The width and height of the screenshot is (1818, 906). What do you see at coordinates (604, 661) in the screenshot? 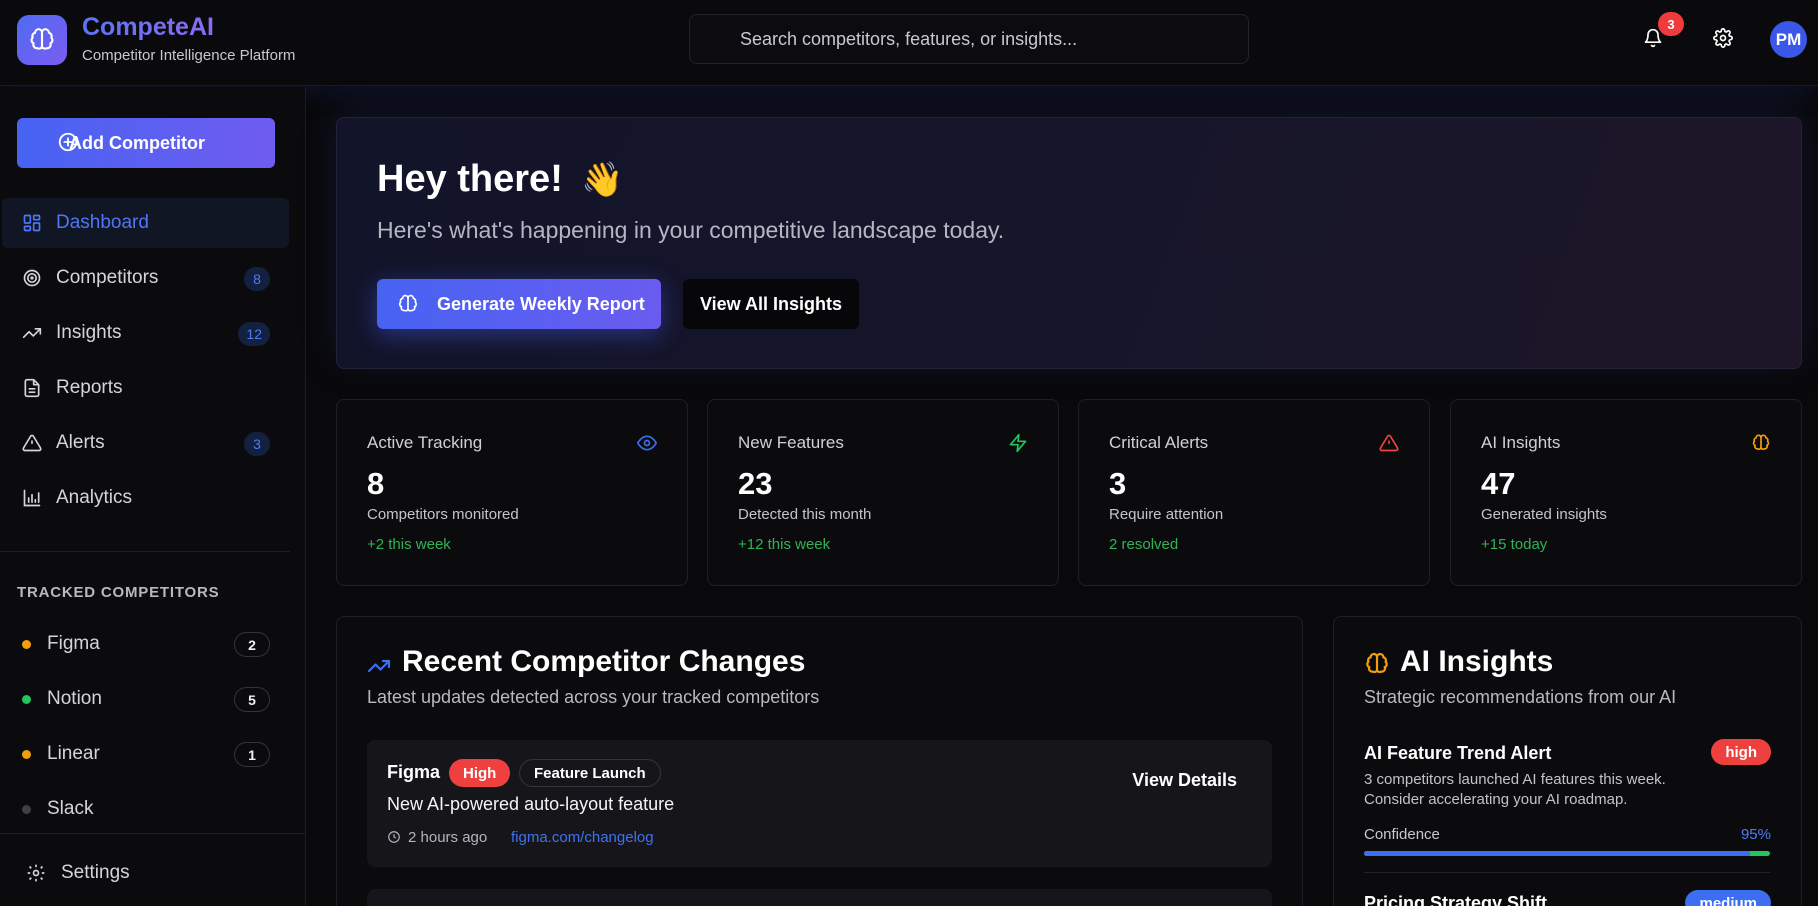
I see `panel-title: Recent Competitor Changes` at bounding box center [604, 661].